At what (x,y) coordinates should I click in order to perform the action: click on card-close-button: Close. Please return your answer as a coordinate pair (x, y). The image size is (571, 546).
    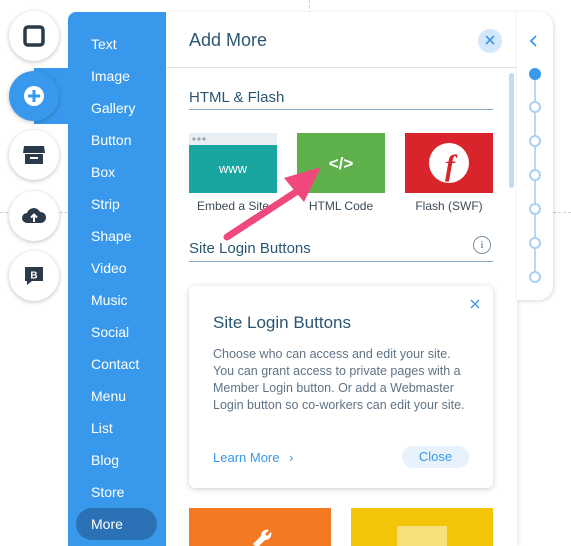
    Looking at the image, I should click on (435, 457).